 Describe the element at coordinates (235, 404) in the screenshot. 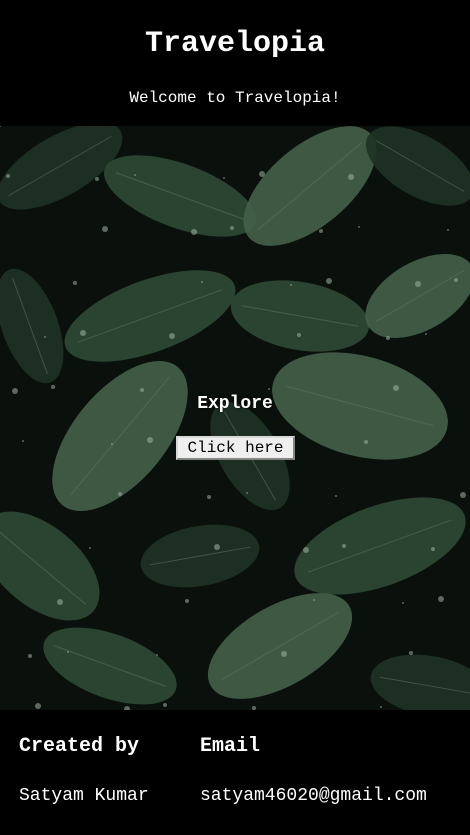

I see `explore-heading: Explore` at that location.